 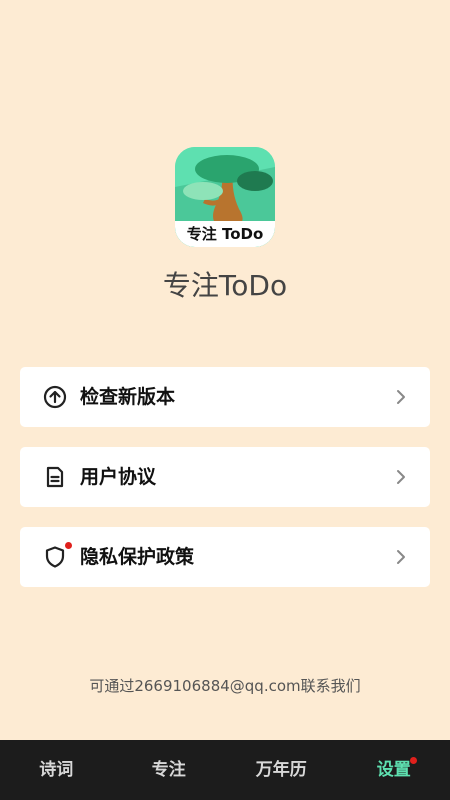 What do you see at coordinates (55, 397) in the screenshot?
I see `arrow-up-circle-icon` at bounding box center [55, 397].